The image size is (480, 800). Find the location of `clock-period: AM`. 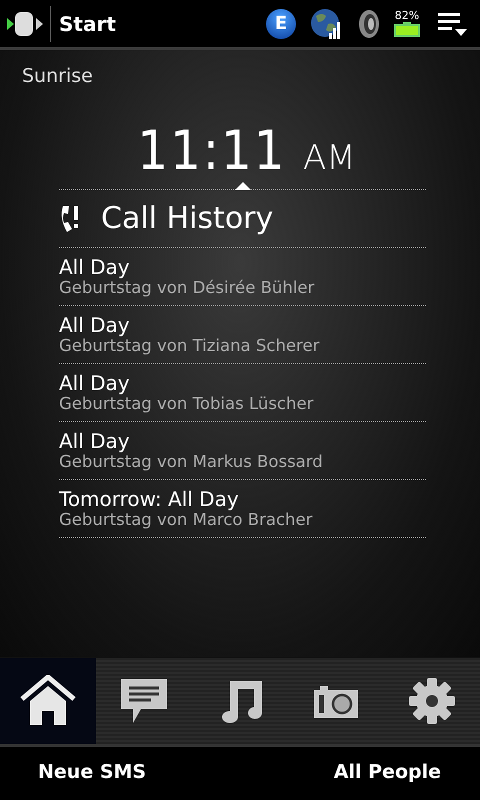

clock-period: AM is located at coordinates (329, 158).